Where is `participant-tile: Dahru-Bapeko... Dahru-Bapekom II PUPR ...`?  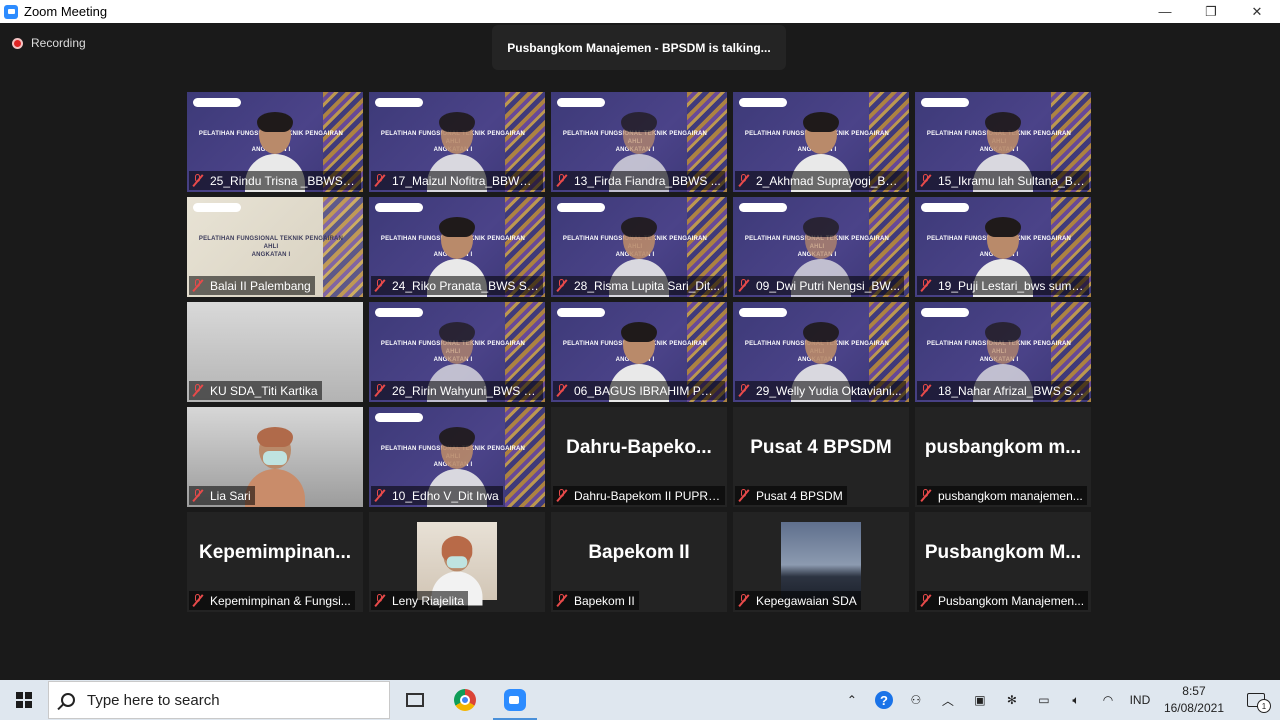 participant-tile: Dahru-Bapeko... Dahru-Bapekom II PUPR ... is located at coordinates (639, 457).